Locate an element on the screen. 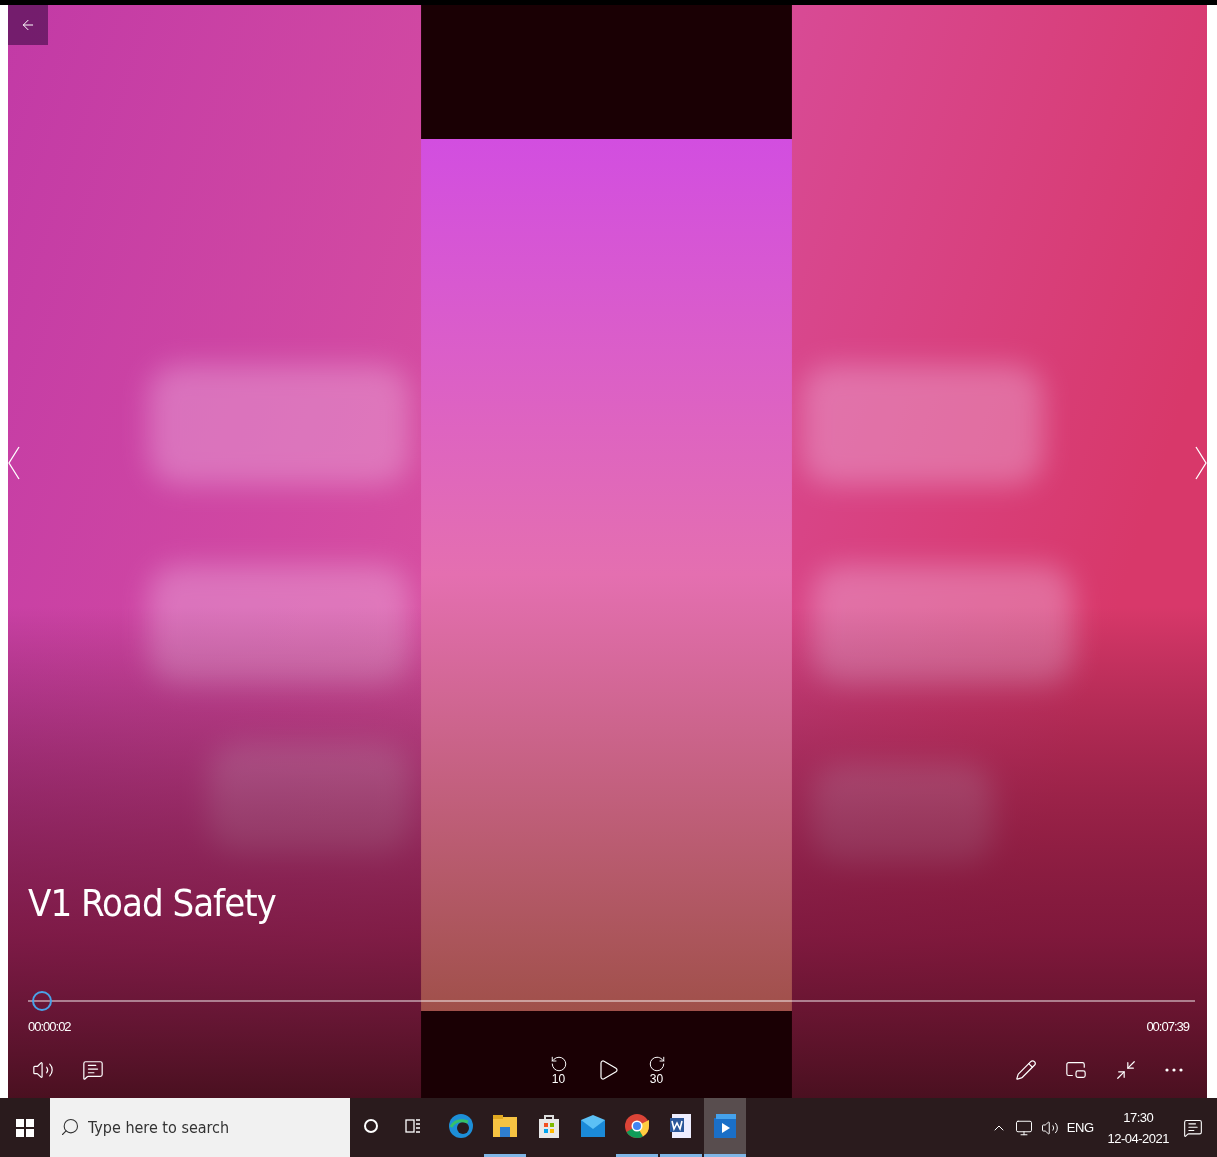 The image size is (1217, 1157). word-document-icon is located at coordinates (681, 1126).